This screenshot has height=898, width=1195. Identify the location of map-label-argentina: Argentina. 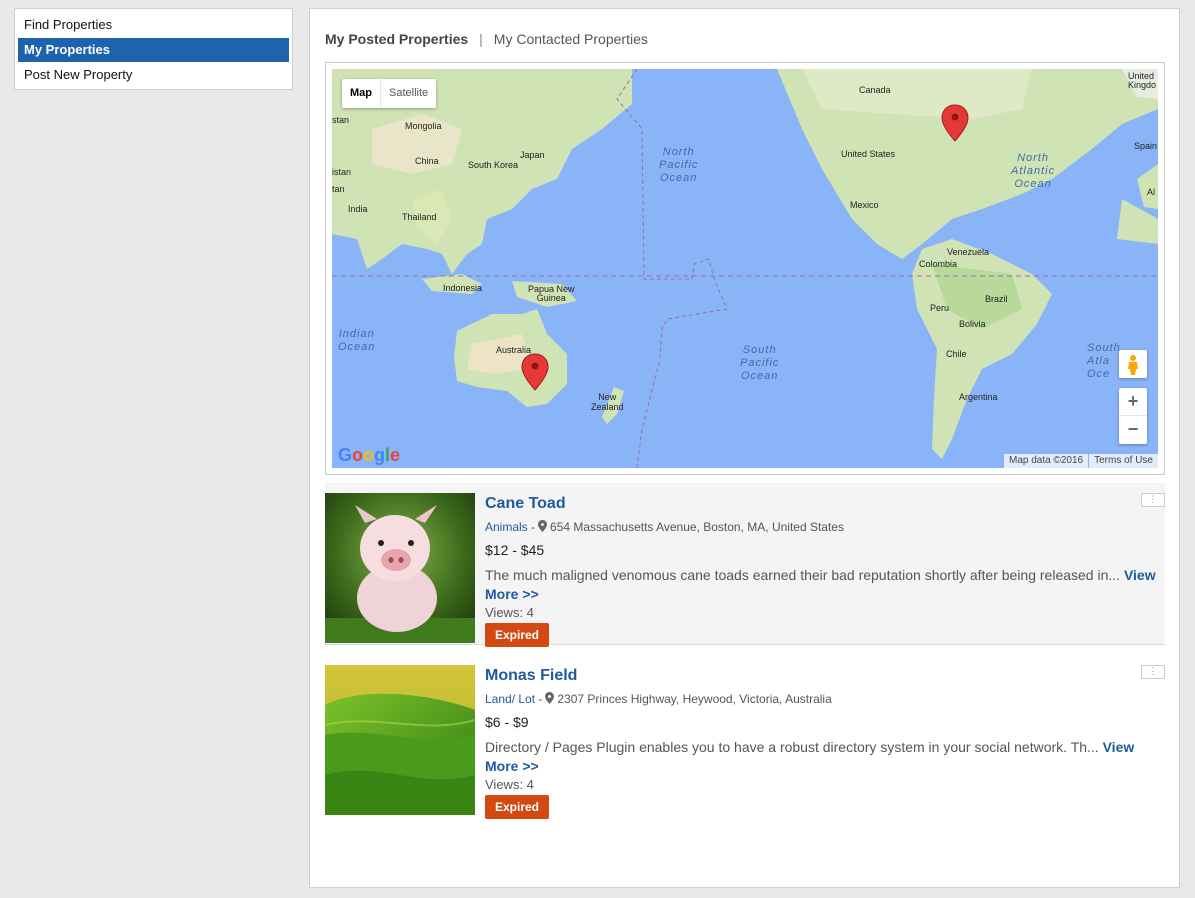
(978, 397).